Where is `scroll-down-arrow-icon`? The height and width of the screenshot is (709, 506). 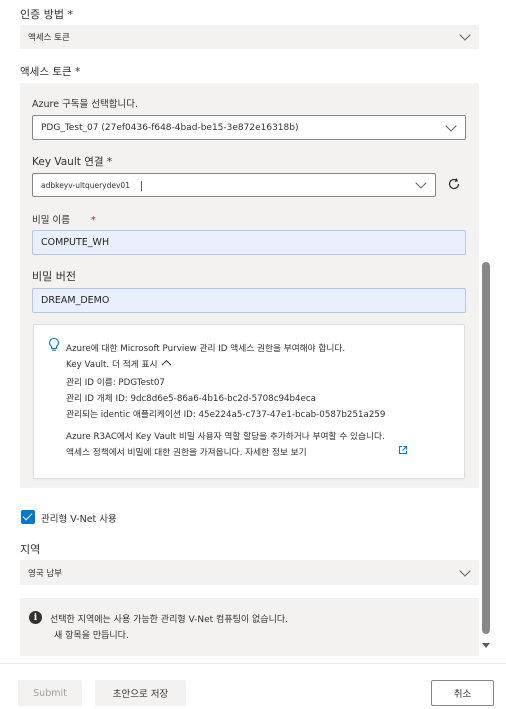 scroll-down-arrow-icon is located at coordinates (486, 645).